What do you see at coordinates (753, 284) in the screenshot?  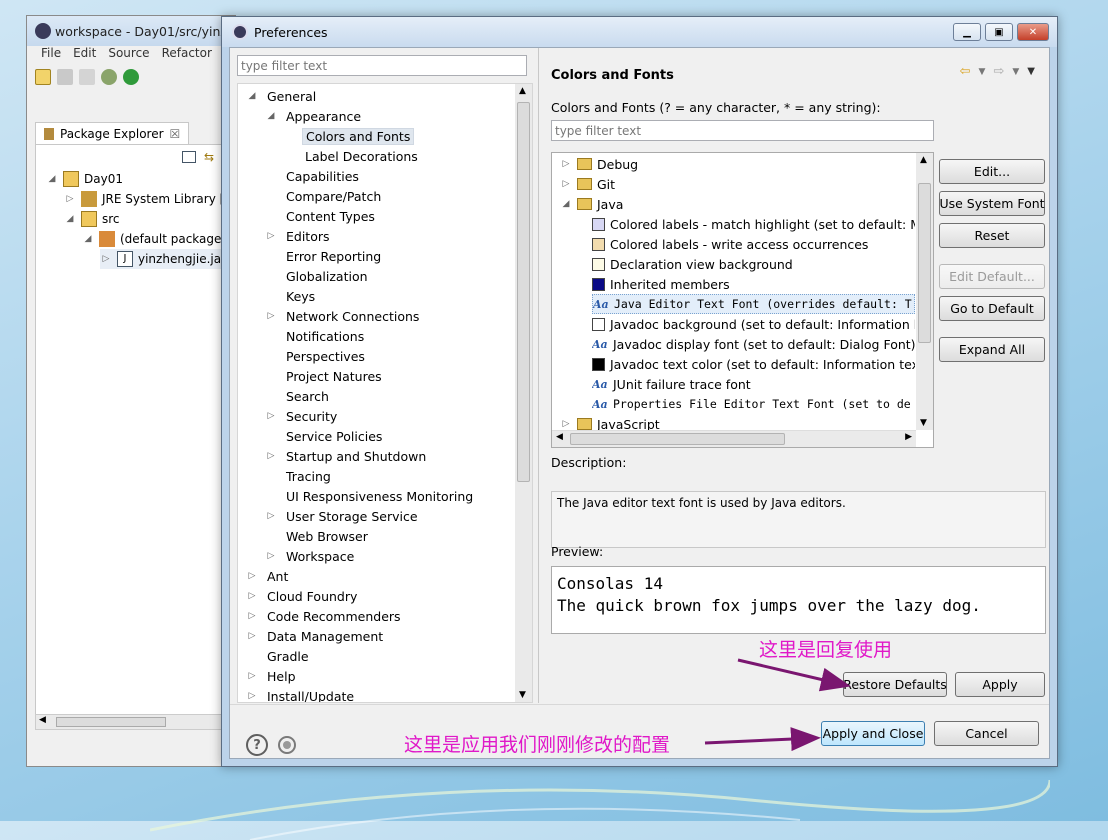 I see `color-font-item: Inherited members` at bounding box center [753, 284].